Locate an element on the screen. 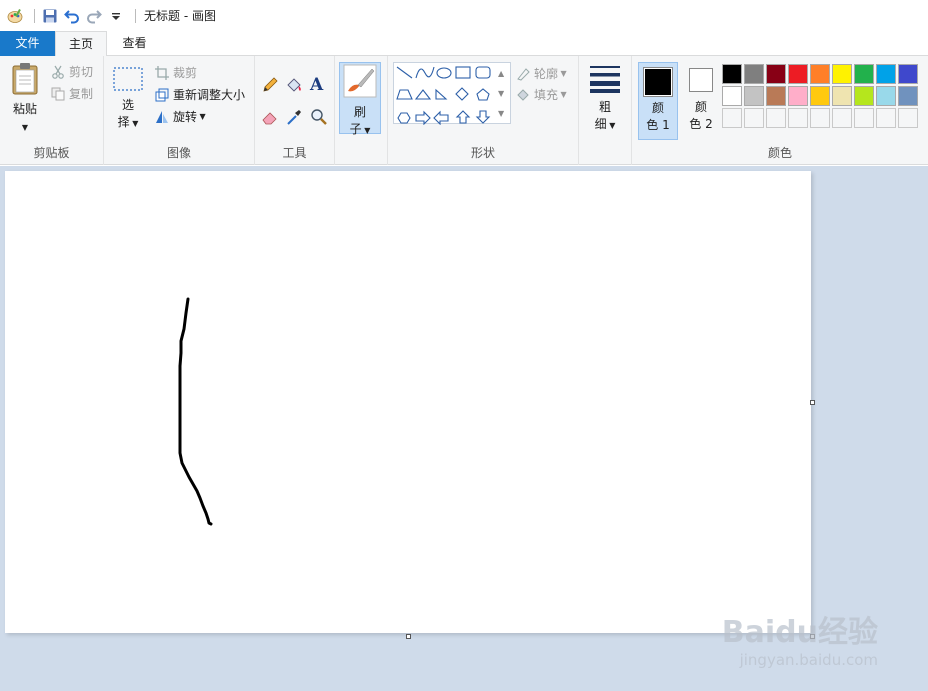 This screenshot has width=928, height=691. undo-icon is located at coordinates (72, 16).